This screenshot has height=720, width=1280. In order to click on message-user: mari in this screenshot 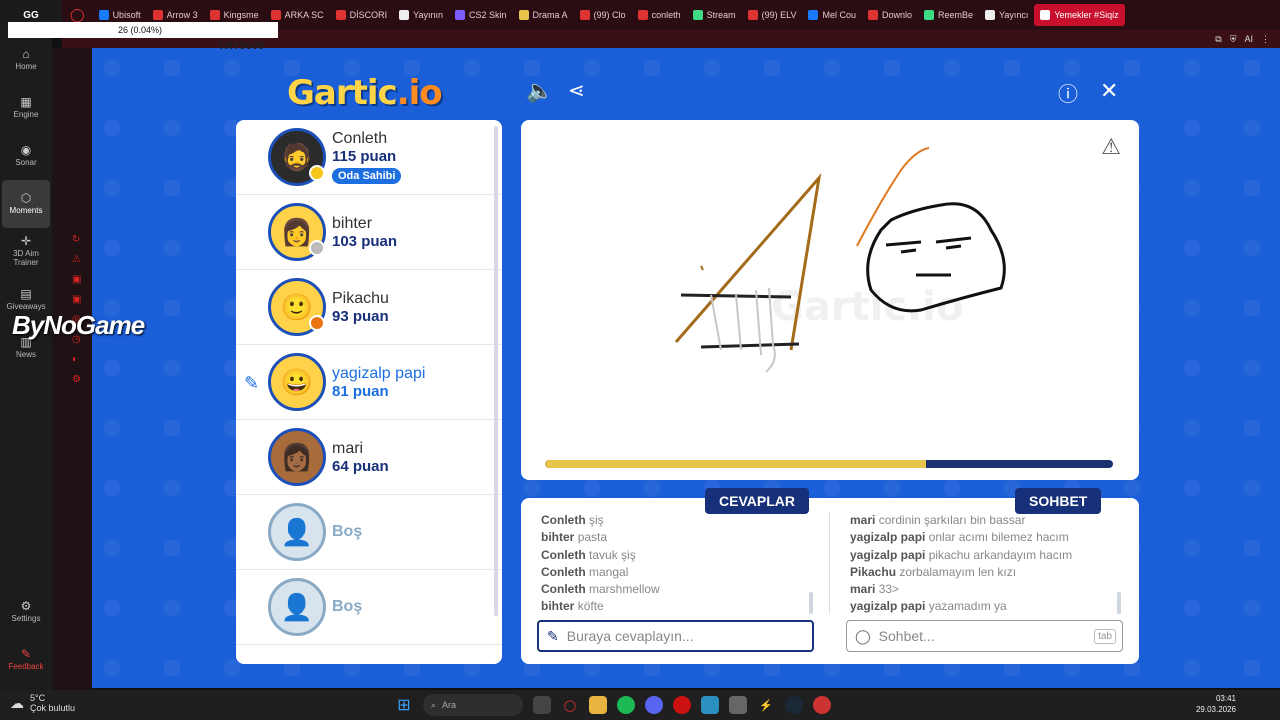, I will do `click(863, 589)`.